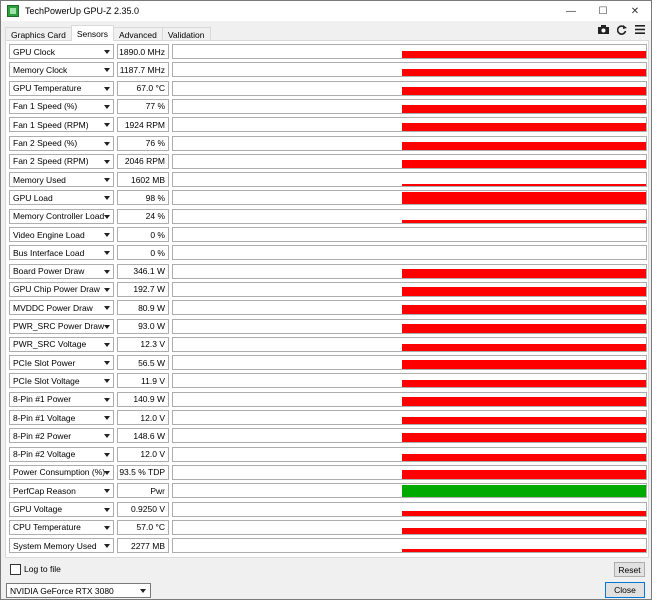  Describe the element at coordinates (38, 34) in the screenshot. I see `tab-graphics-card: Graphics Card` at that location.